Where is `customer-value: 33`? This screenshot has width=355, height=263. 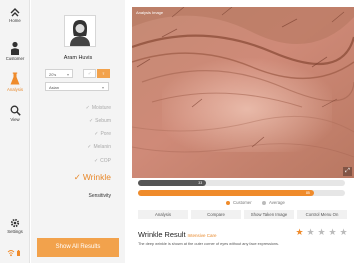 customer-value: 33 is located at coordinates (200, 183).